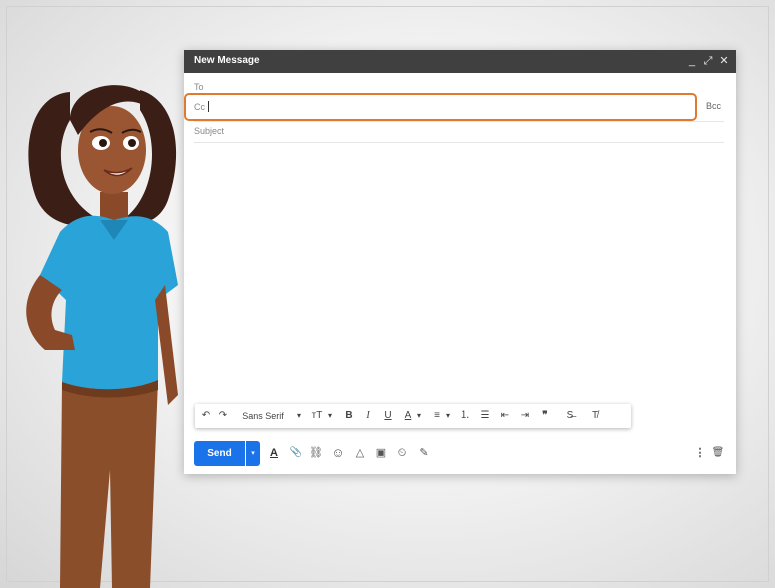 The image size is (775, 588). Describe the element at coordinates (299, 416) in the screenshot. I see `font-dropdown-icon: ▾` at that location.